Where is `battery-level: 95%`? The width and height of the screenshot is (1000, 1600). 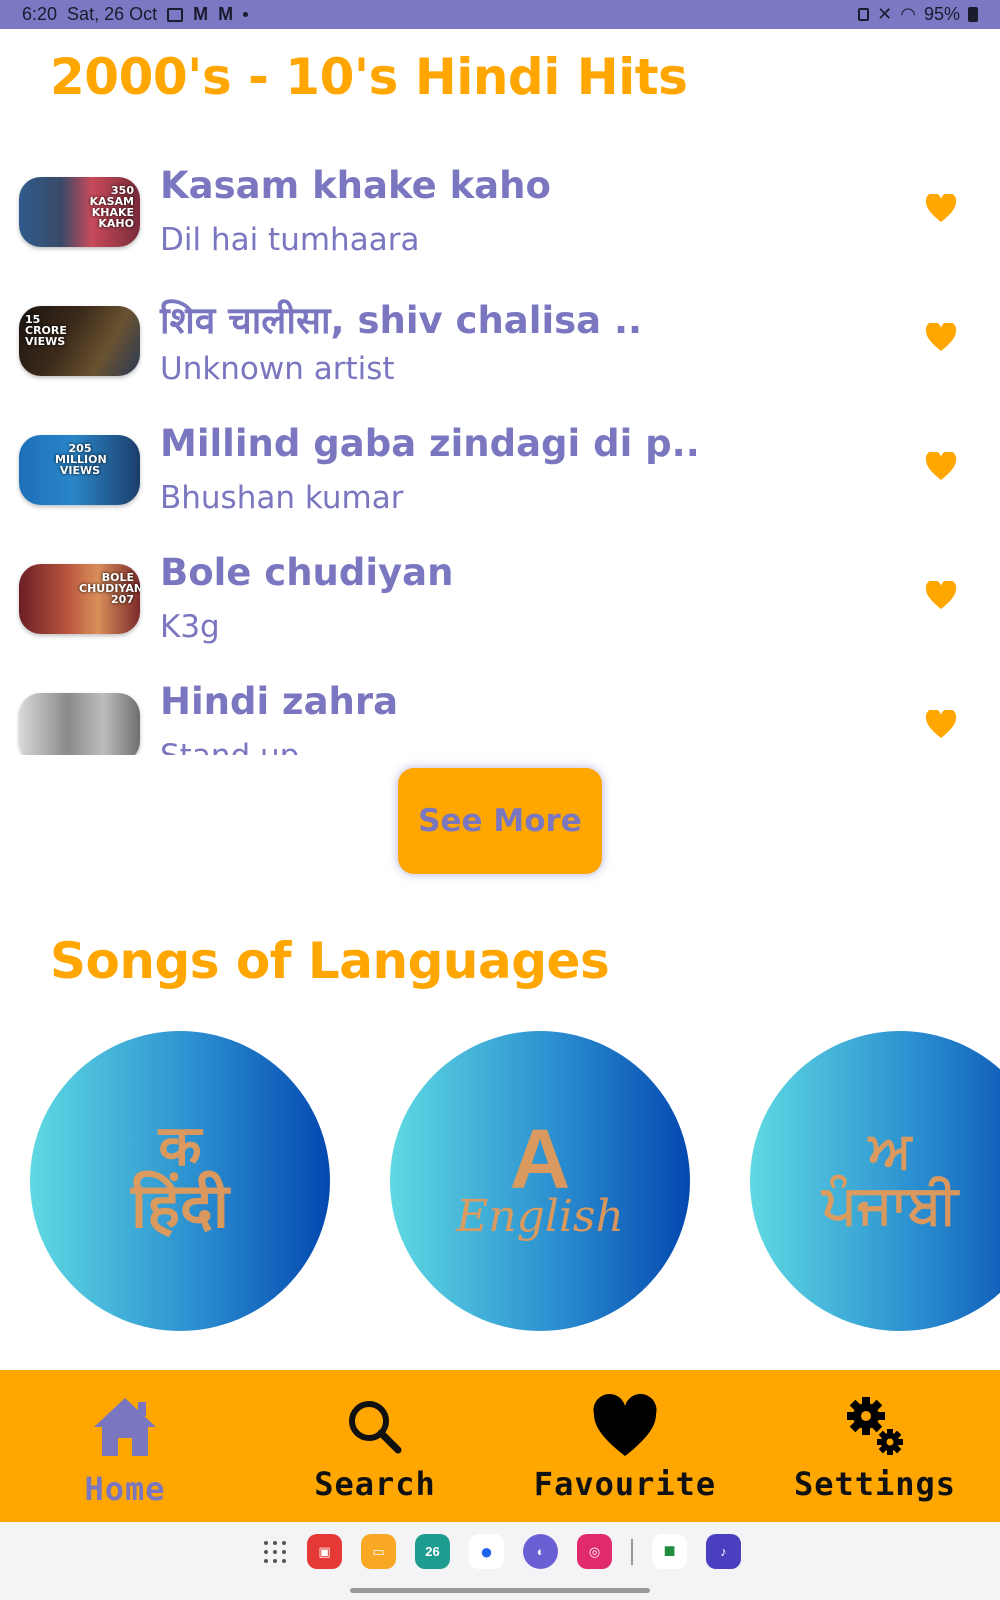 battery-level: 95% is located at coordinates (941, 14).